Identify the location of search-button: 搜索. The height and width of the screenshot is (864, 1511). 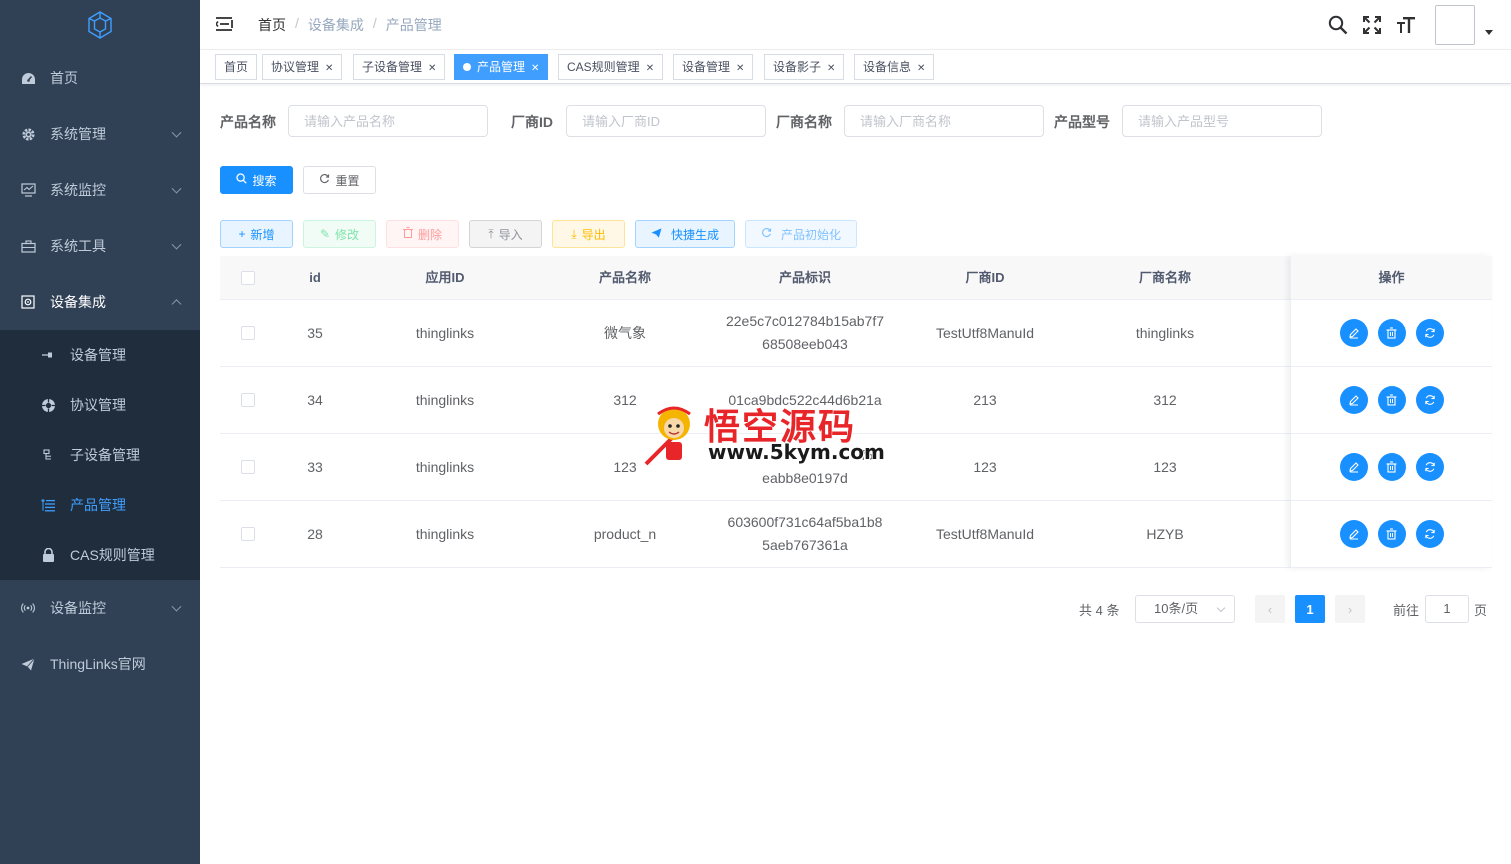
(256, 180).